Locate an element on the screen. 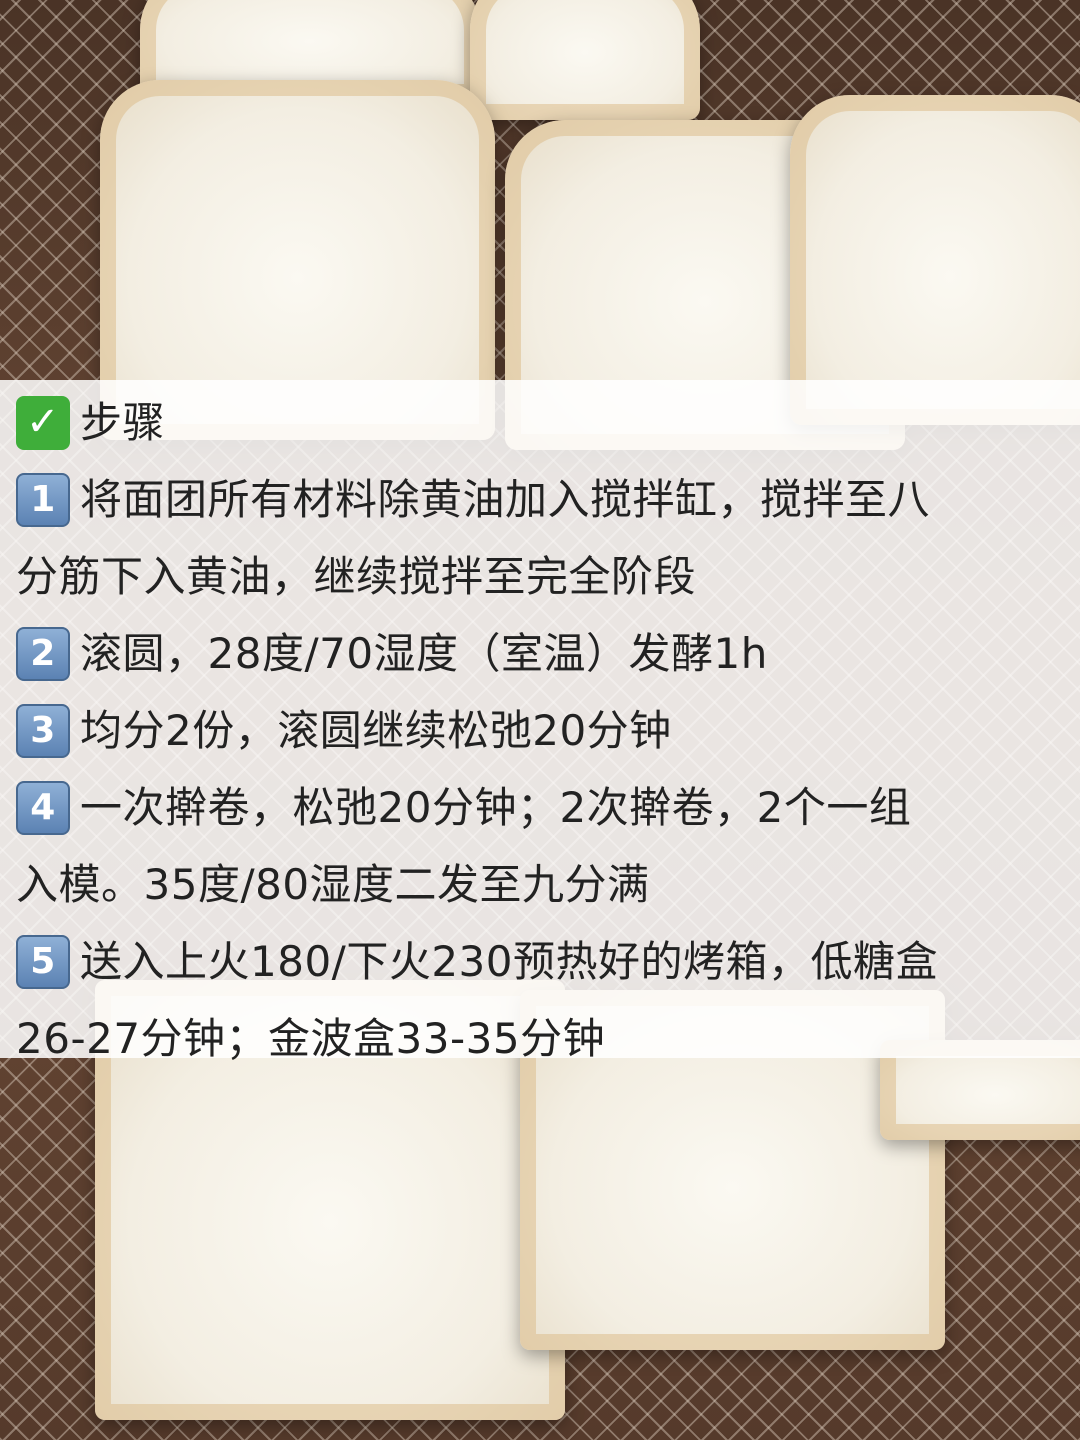 This screenshot has width=1080, height=1440. keycap-2-icon: 2 is located at coordinates (43, 653).